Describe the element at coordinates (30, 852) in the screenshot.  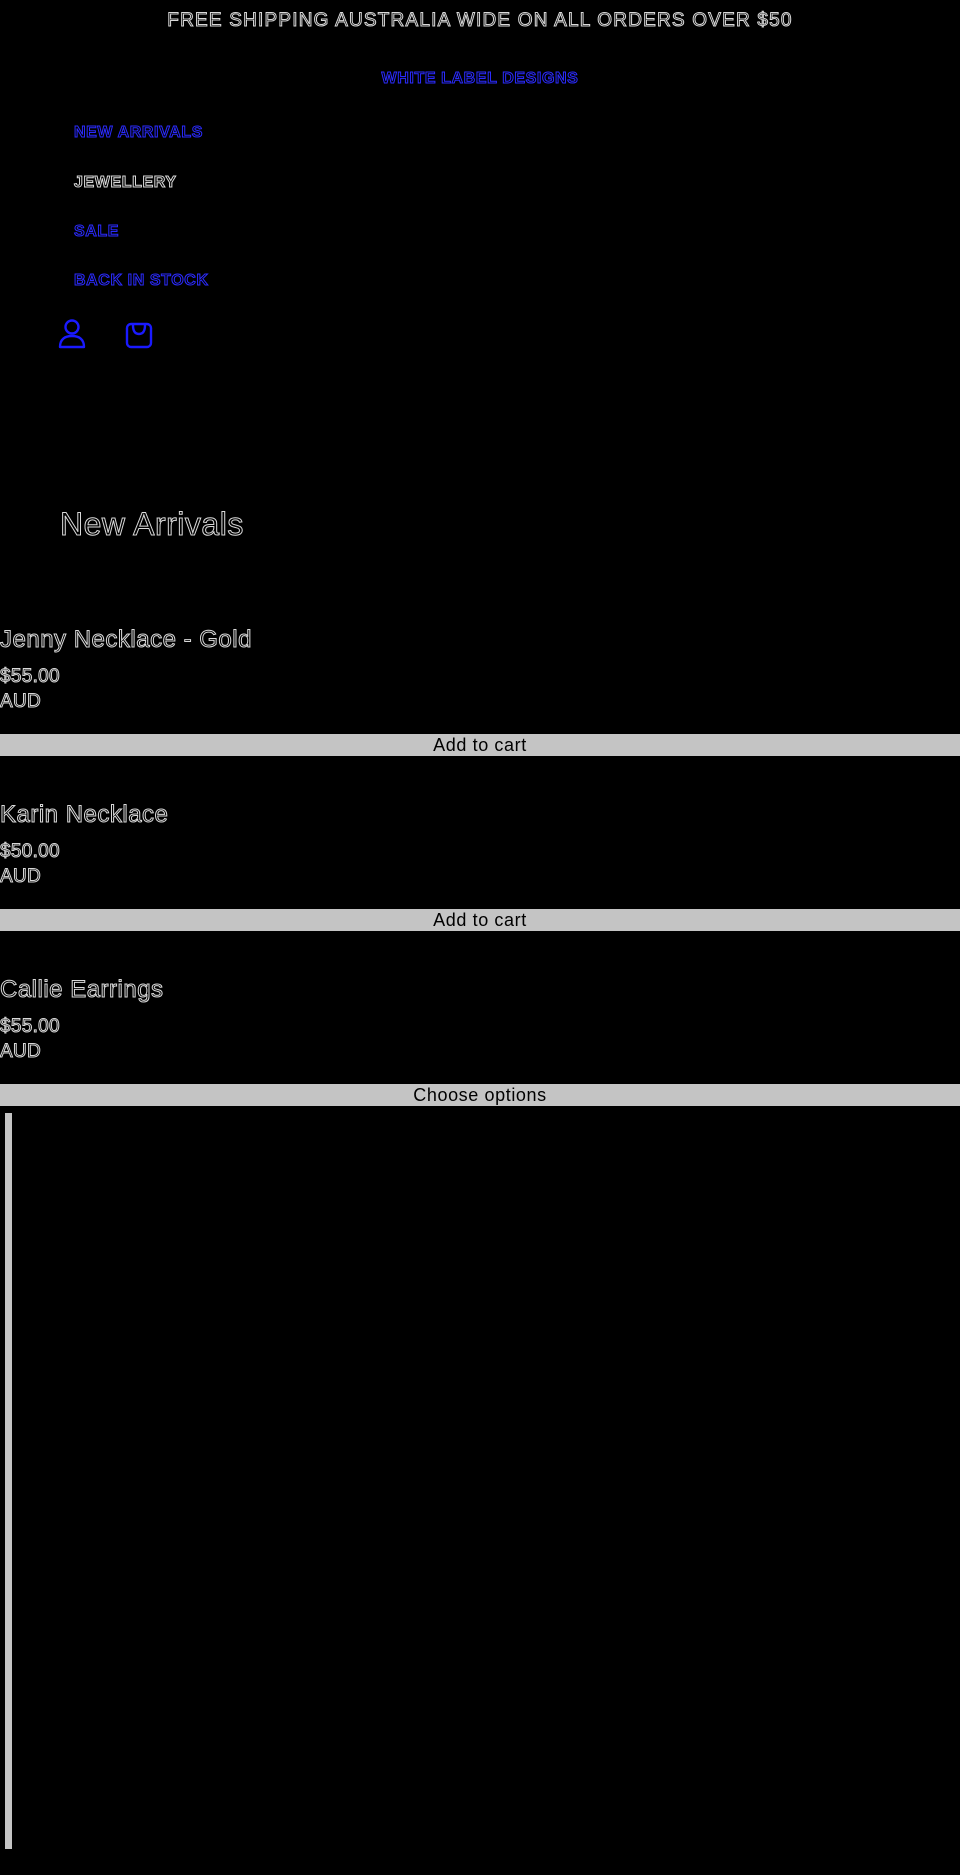
I see `price-amount: $50.00` at that location.